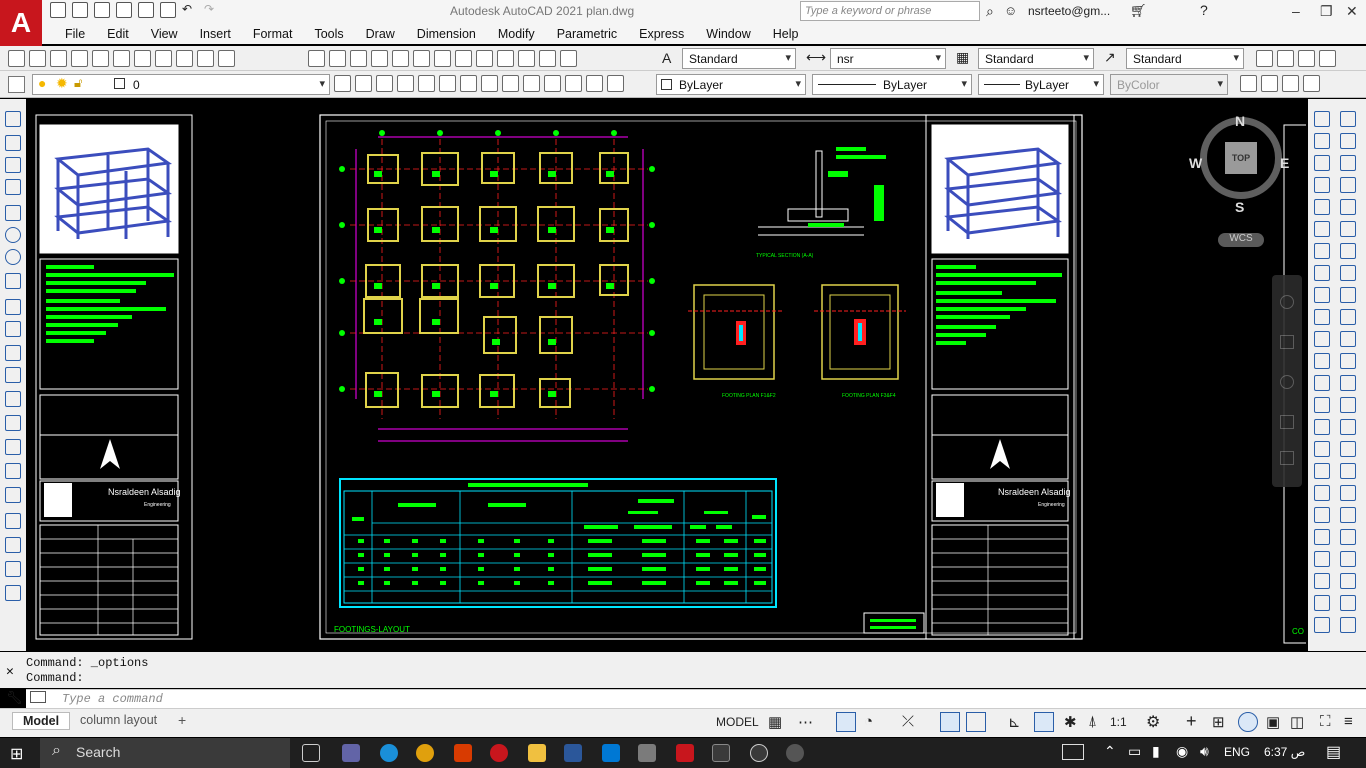 The width and height of the screenshot is (1366, 768). Describe the element at coordinates (146, 10) in the screenshot. I see `export-icon` at that location.